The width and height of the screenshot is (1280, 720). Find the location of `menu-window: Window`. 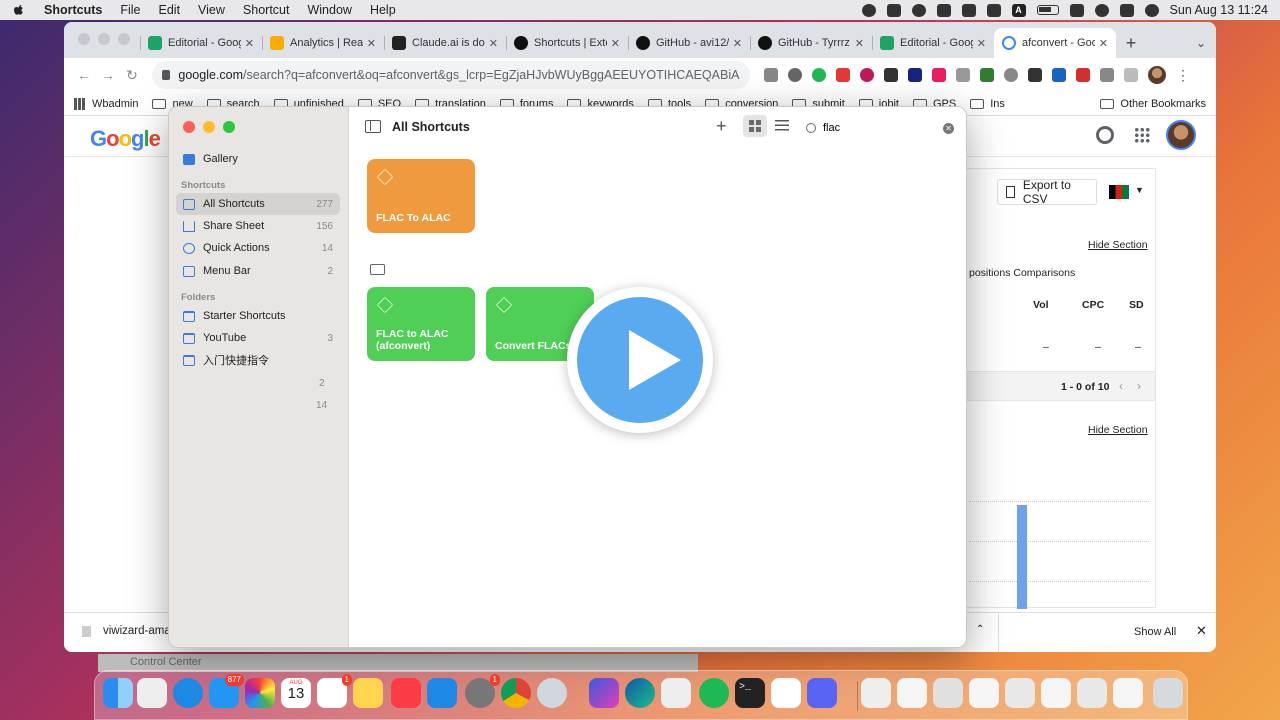

menu-window: Window is located at coordinates (329, 10).